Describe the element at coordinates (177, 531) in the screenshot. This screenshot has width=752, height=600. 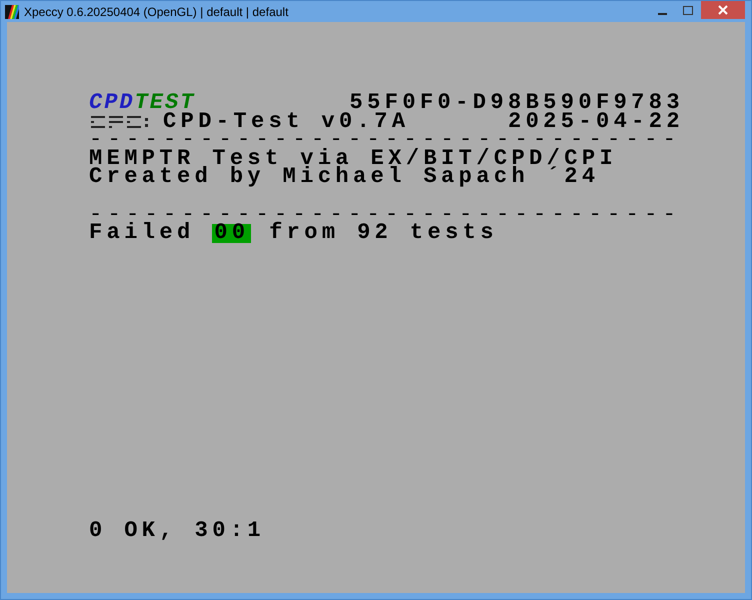
I see `status-line: 0 OK, 30:1` at that location.